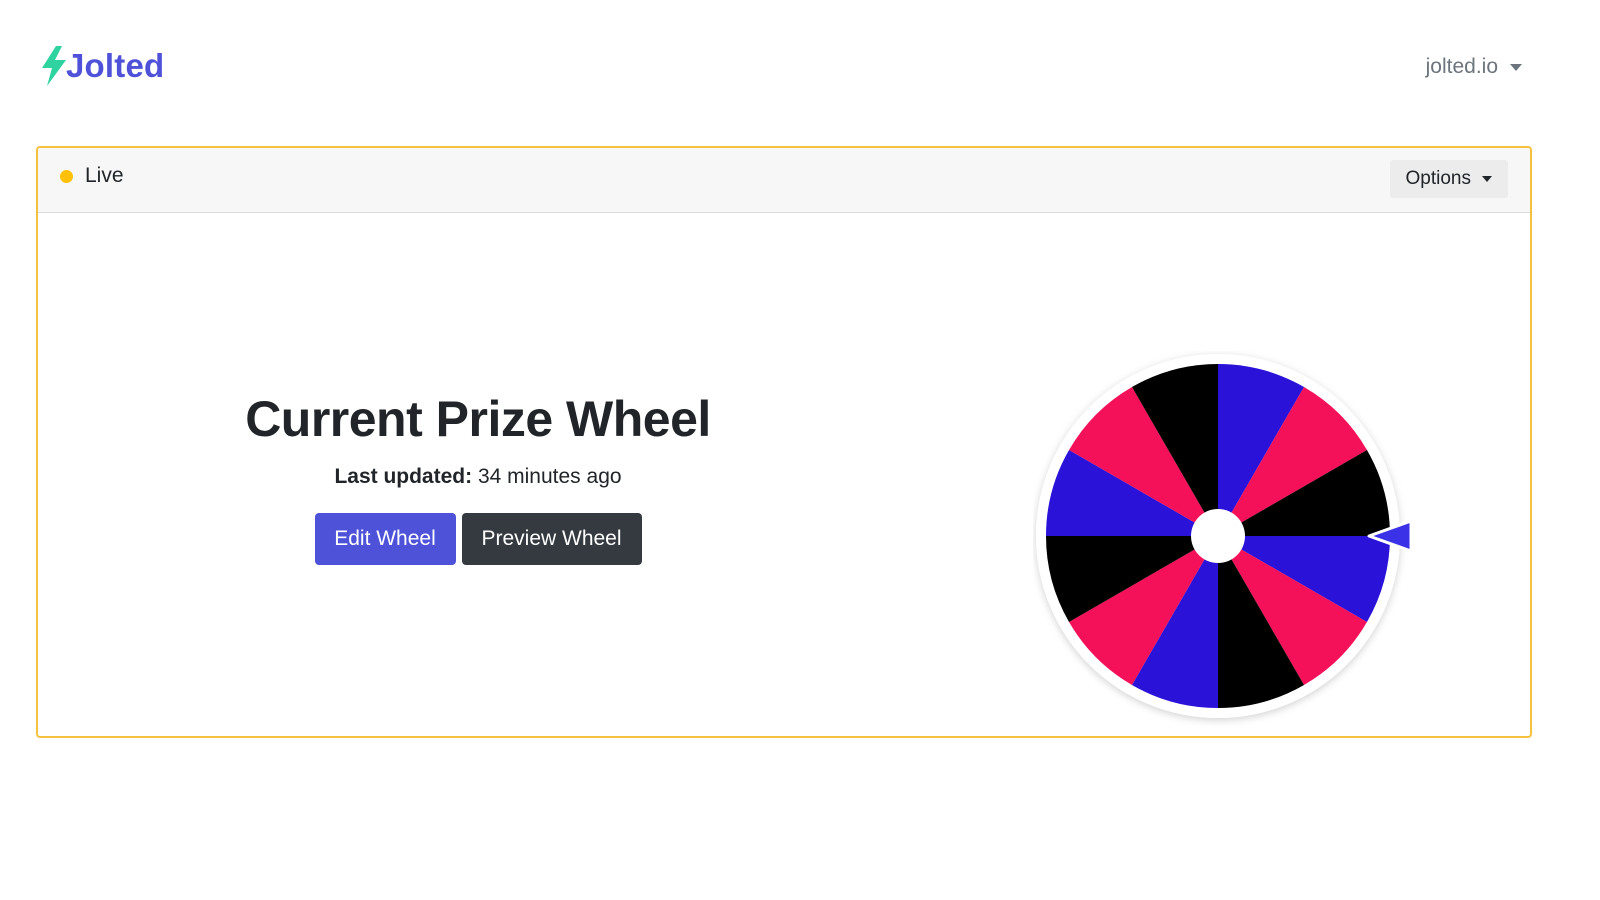  Describe the element at coordinates (549, 476) in the screenshot. I see `last-updated-value: 34 minutes ago` at that location.